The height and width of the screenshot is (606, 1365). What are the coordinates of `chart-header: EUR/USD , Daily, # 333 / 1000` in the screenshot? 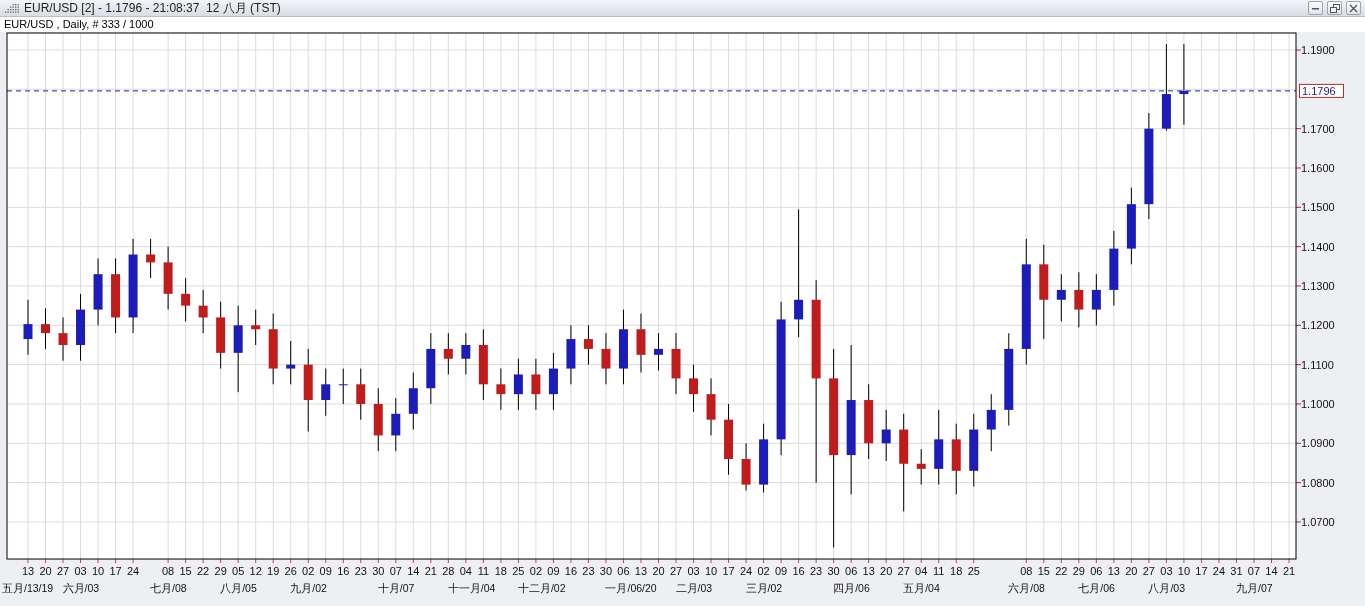 It's located at (682, 24).